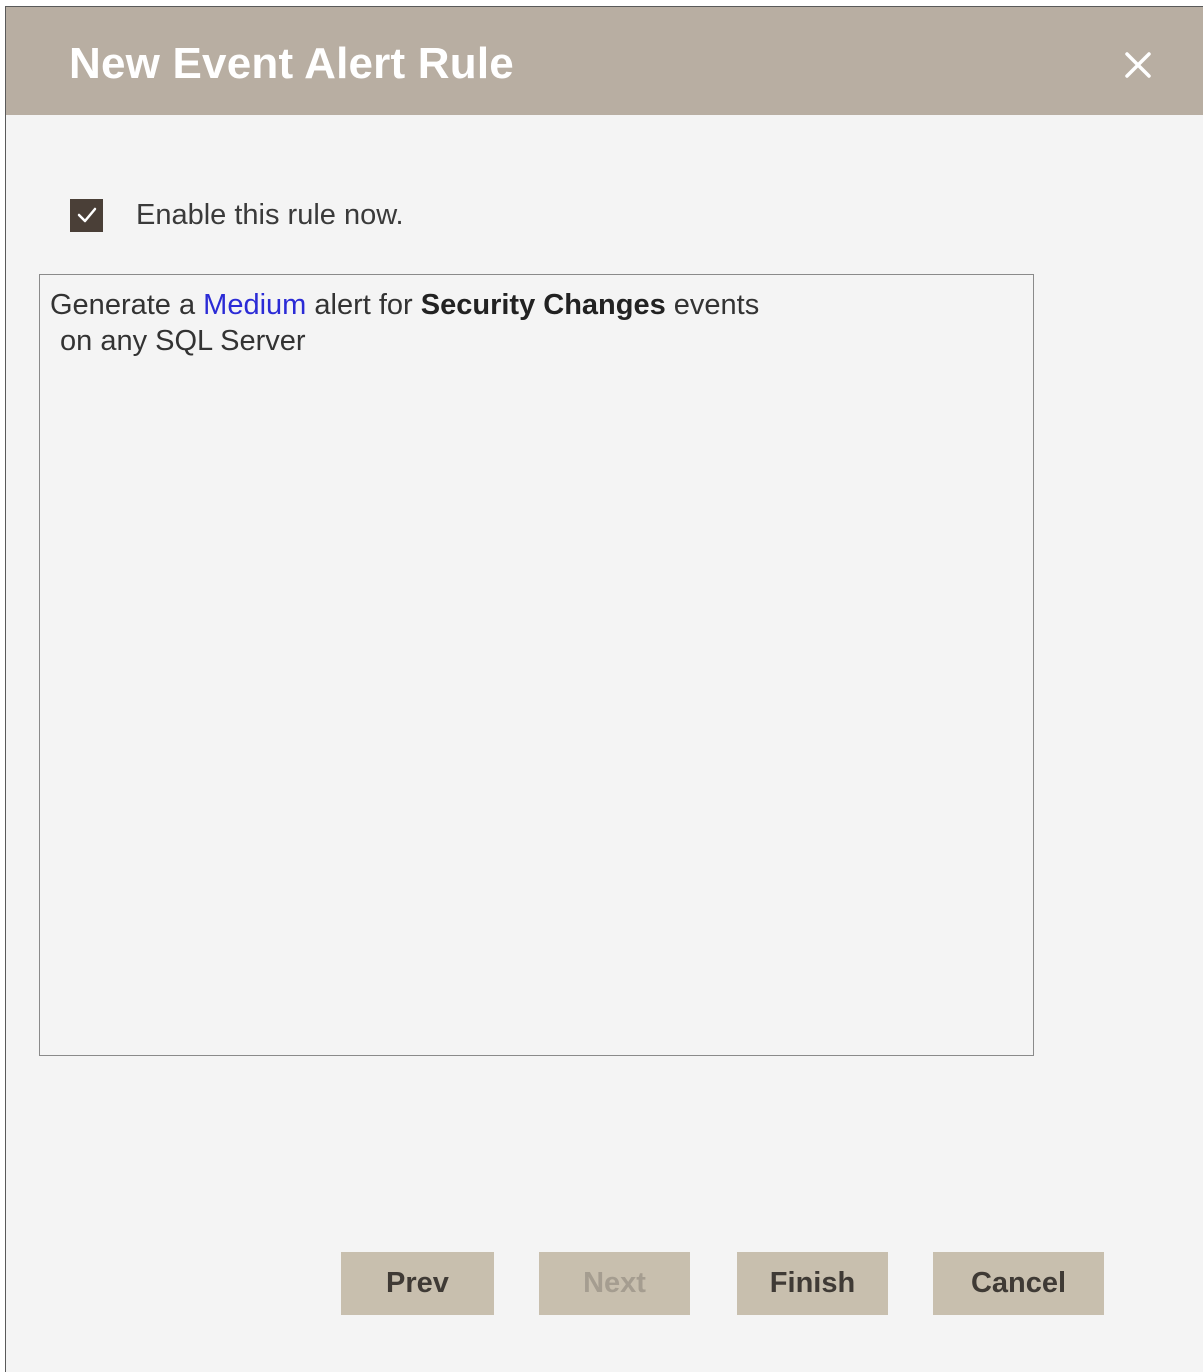  Describe the element at coordinates (183, 341) in the screenshot. I see `rule-summary-line-2: on any SQL Server` at that location.